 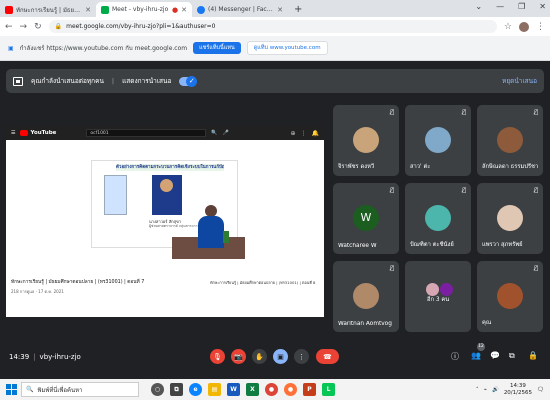 I want to click on more-vert-icon: ⋮, so click(x=301, y=356).